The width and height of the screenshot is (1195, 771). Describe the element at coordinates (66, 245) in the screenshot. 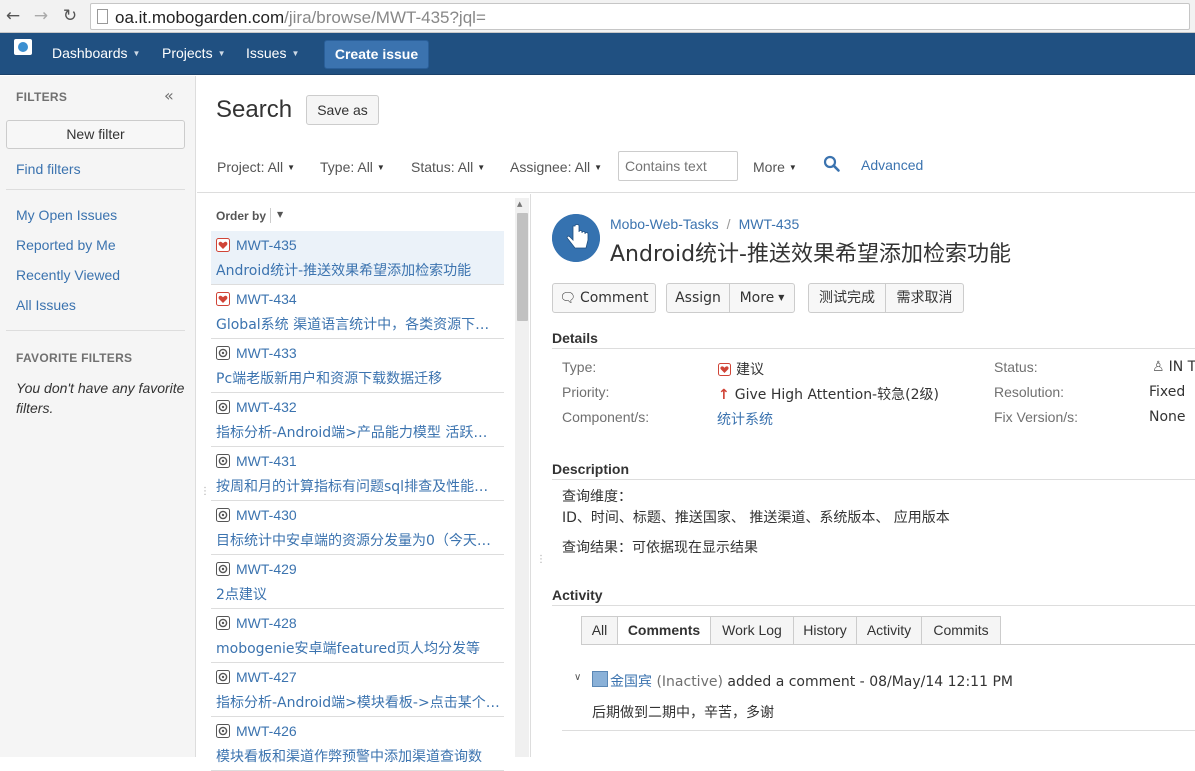

I see `filter-reported-by-me: Reported by Me` at that location.